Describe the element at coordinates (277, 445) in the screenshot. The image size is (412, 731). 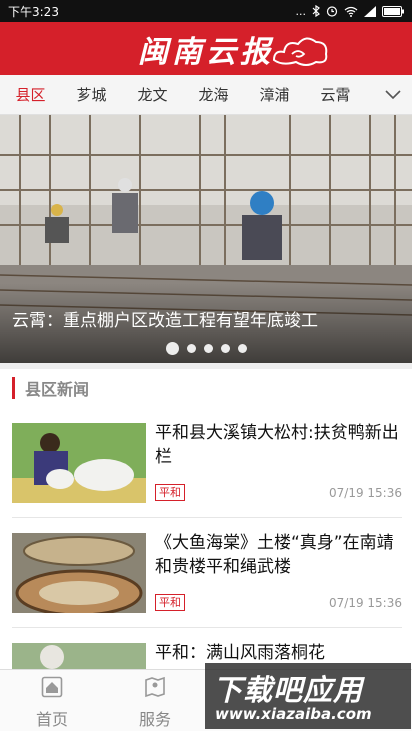
I see `news-title: 平和县大溪镇大松村:扶贫鸭新出栏` at that location.